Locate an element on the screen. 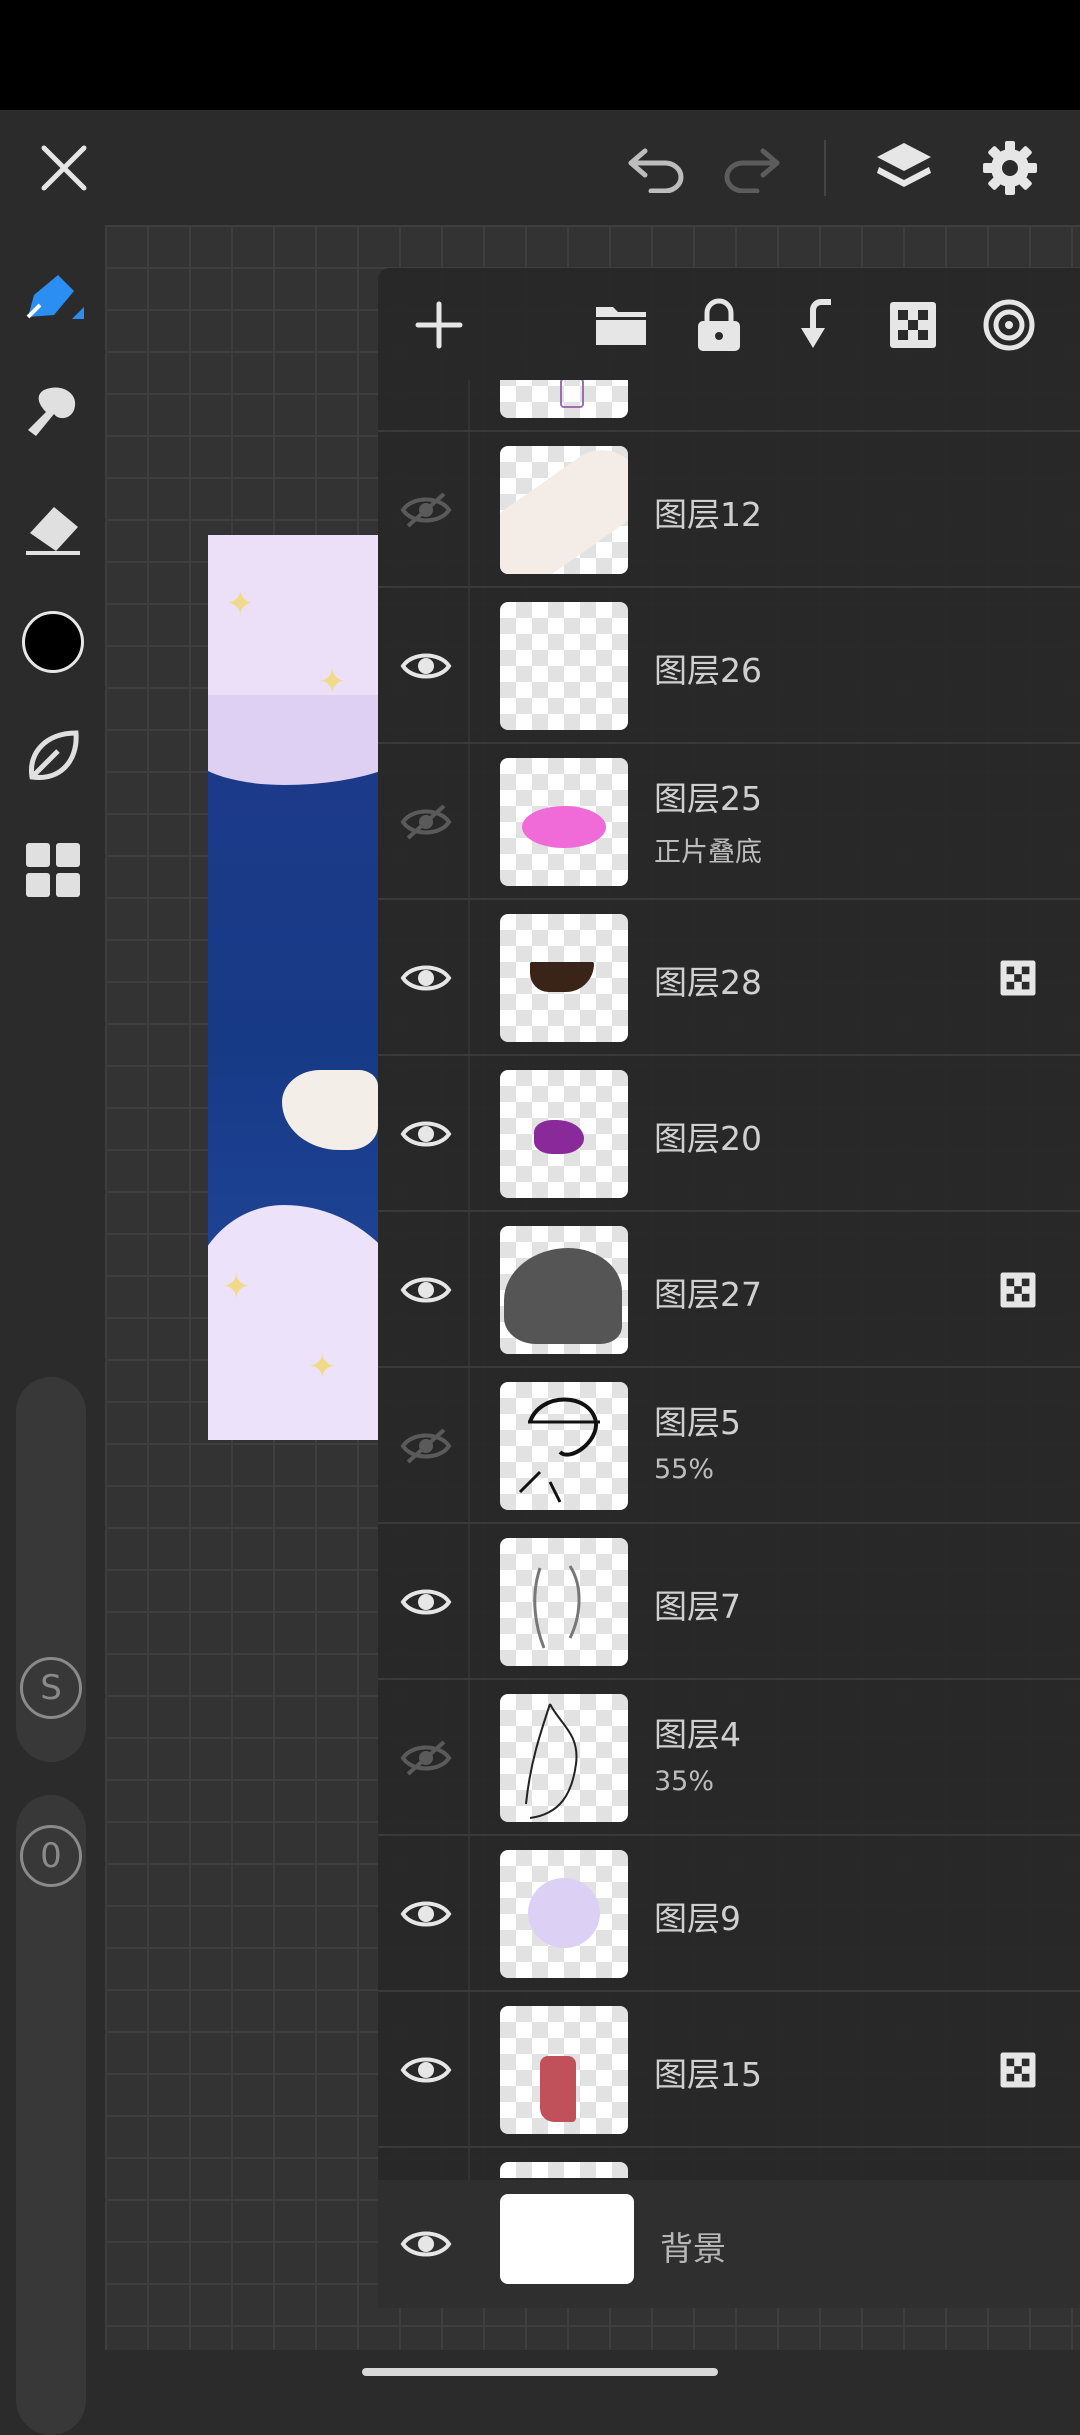  opacity-label: 55% is located at coordinates (684, 1469).